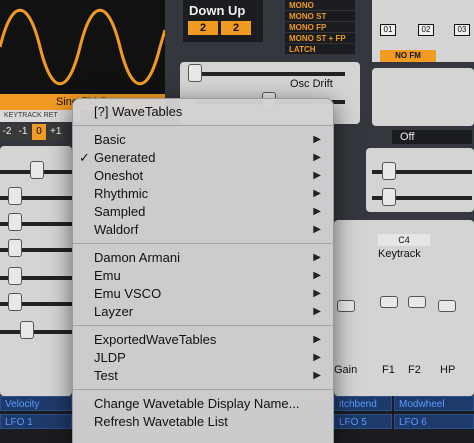 Image resolution: width=474 pixels, height=443 pixels. I want to click on mod-source-velocity: Velocity, so click(36, 403).